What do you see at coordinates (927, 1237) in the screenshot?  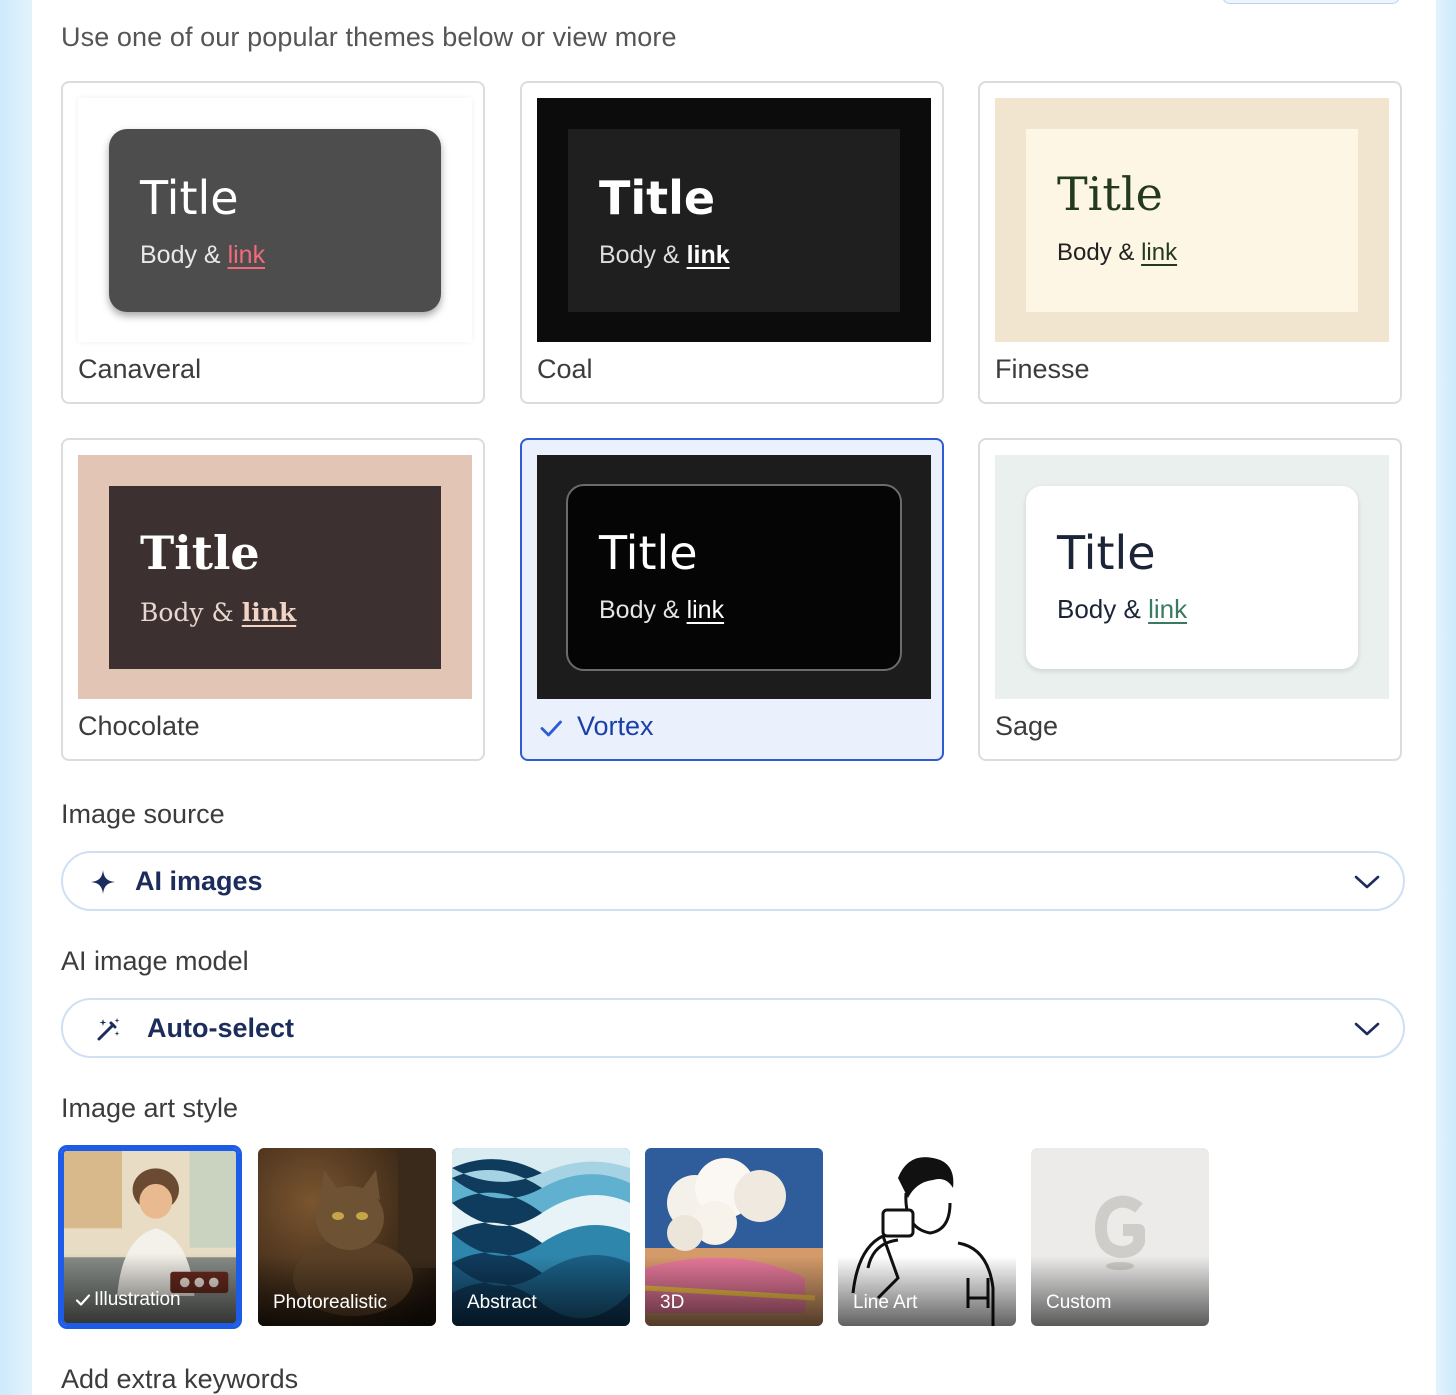 I see `art-style-line-art: Line Art` at bounding box center [927, 1237].